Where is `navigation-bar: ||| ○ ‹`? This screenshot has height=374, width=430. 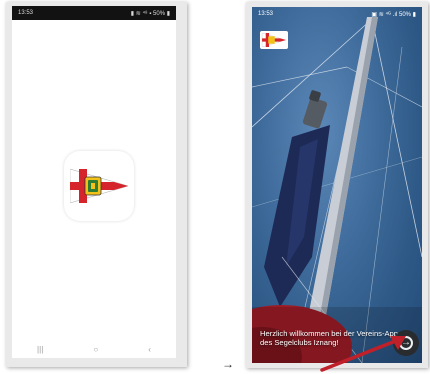
navigation-bar: ||| ○ ‹ is located at coordinates (94, 349).